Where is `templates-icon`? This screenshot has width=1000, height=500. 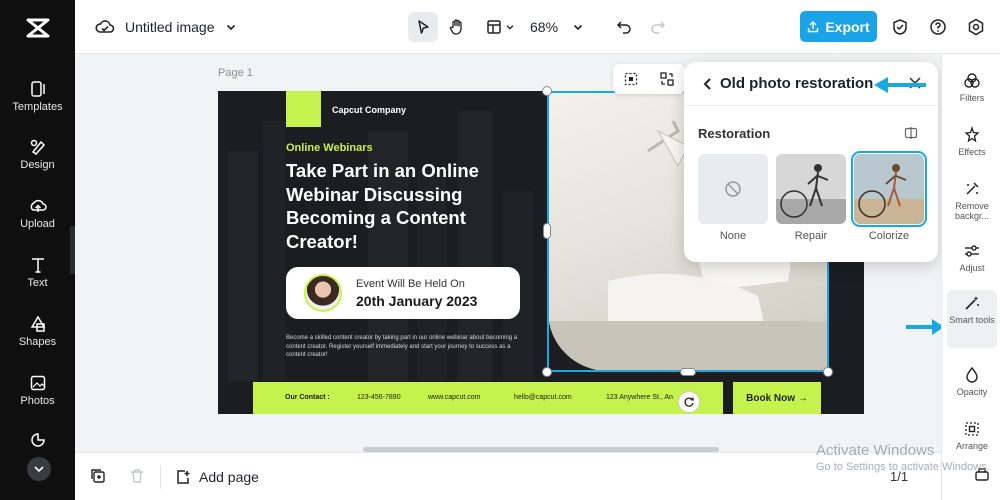
templates-icon is located at coordinates (37, 89).